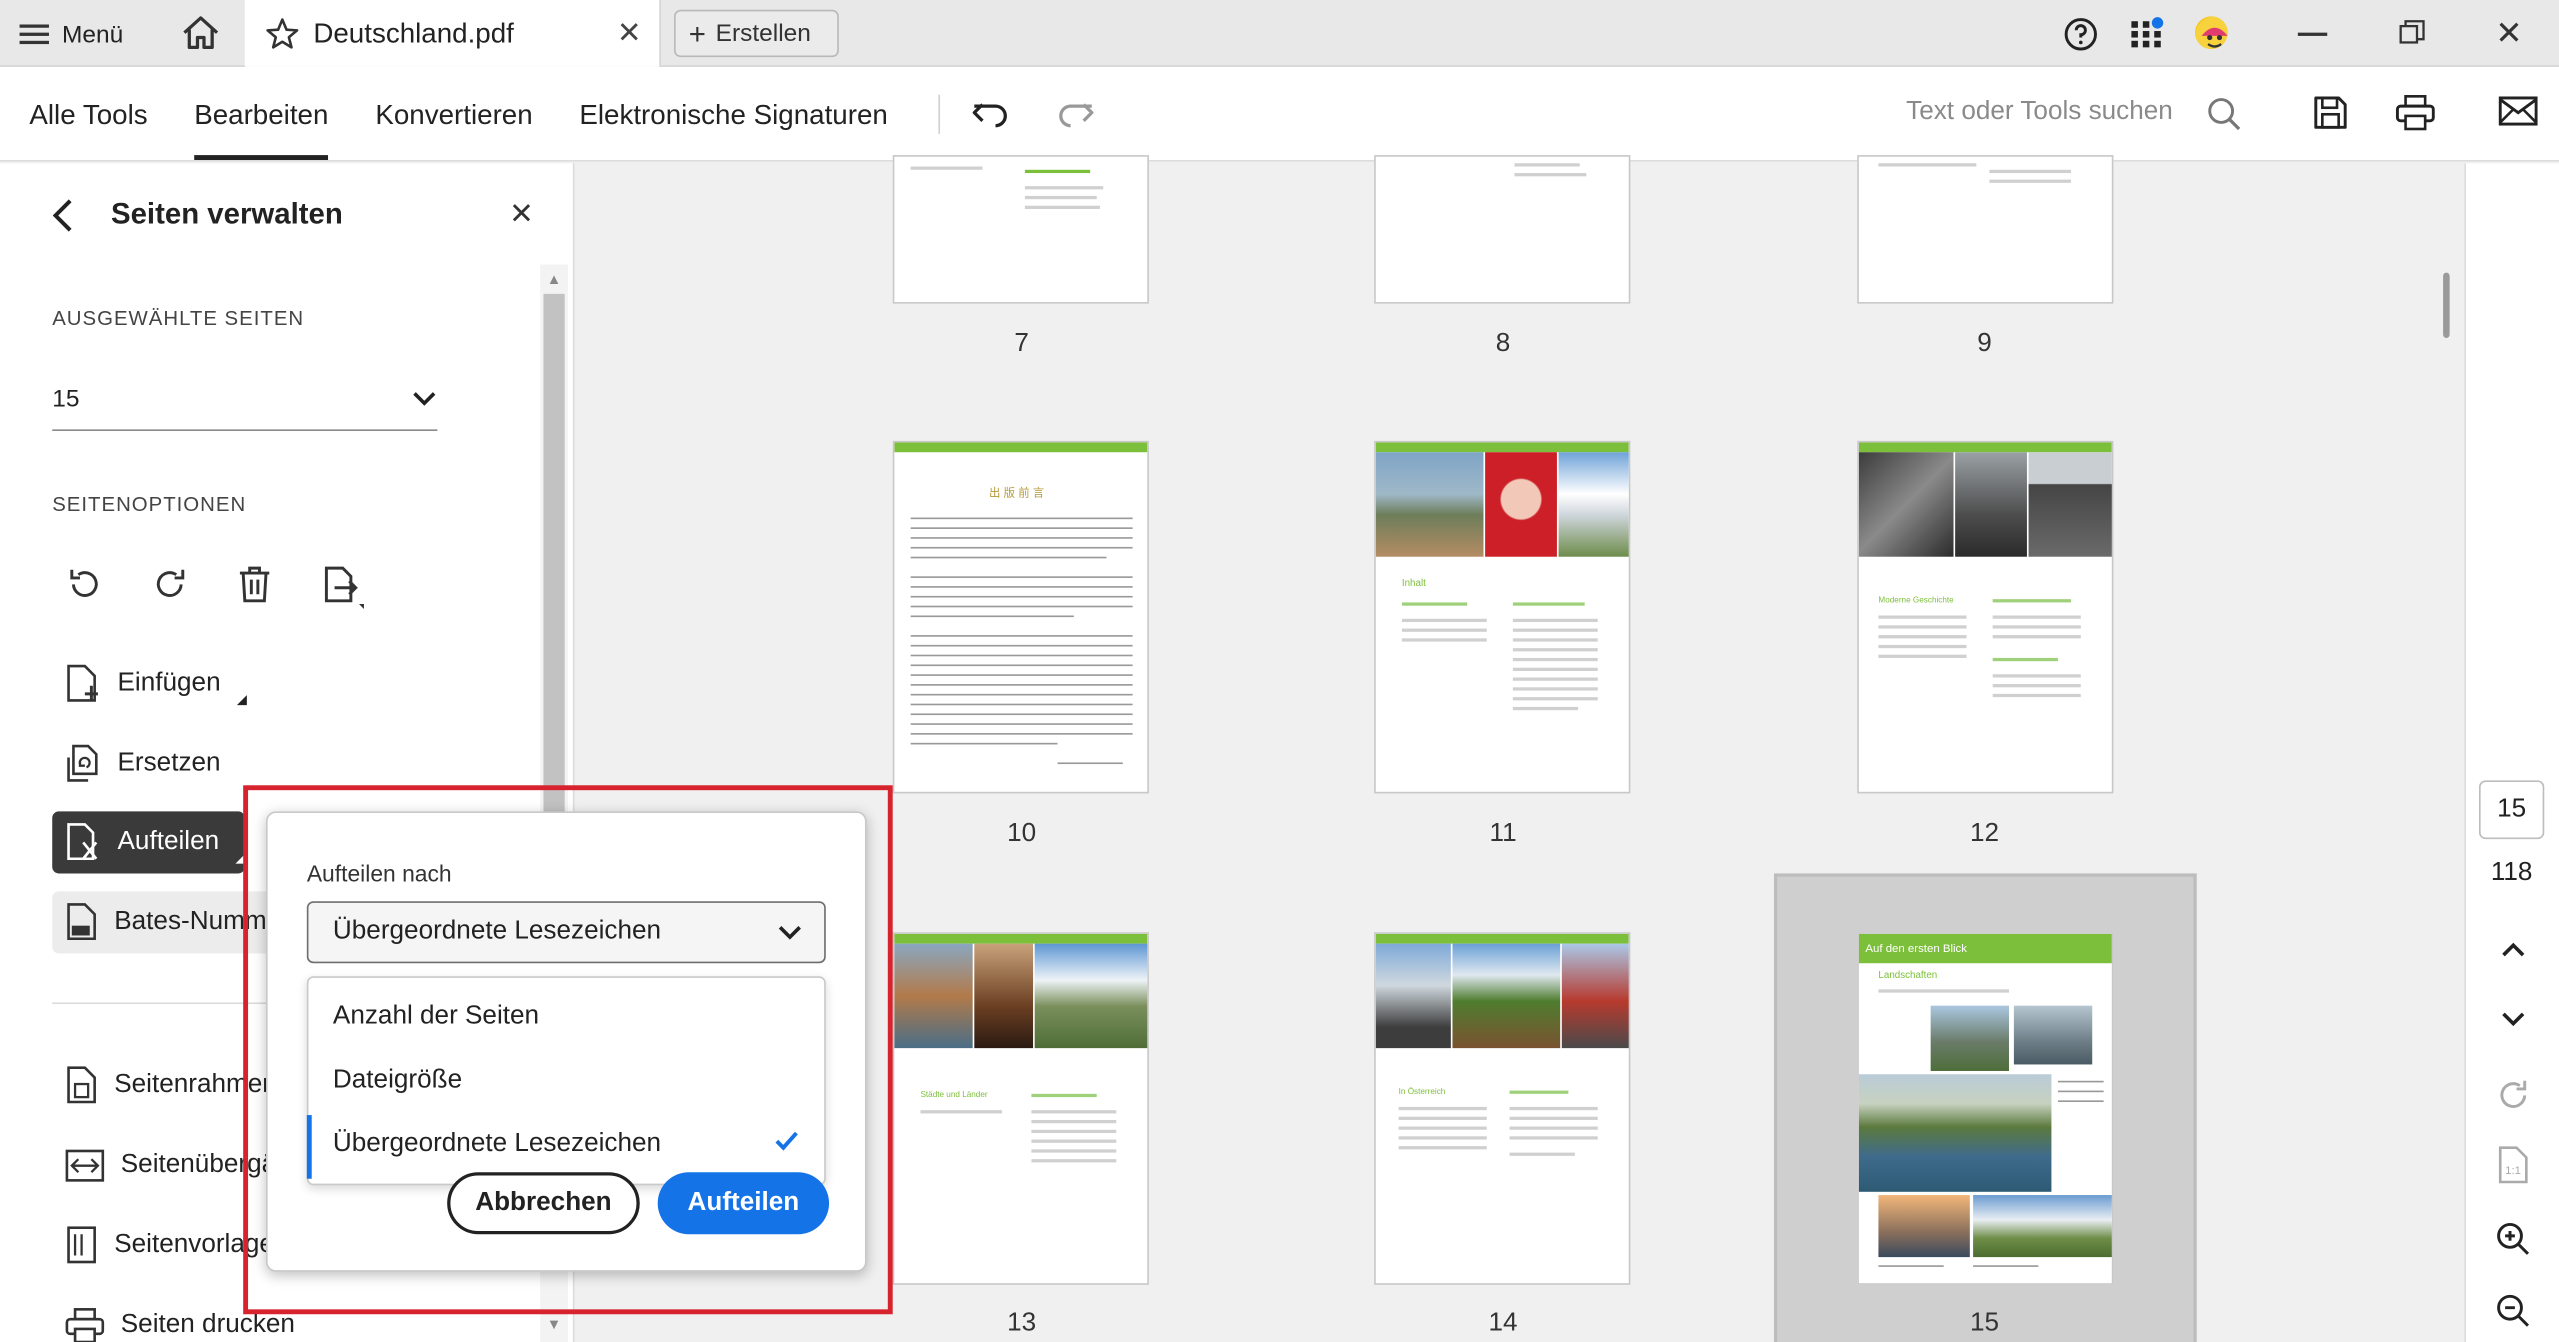 The width and height of the screenshot is (2559, 1342). I want to click on redo-icon, so click(1075, 118).